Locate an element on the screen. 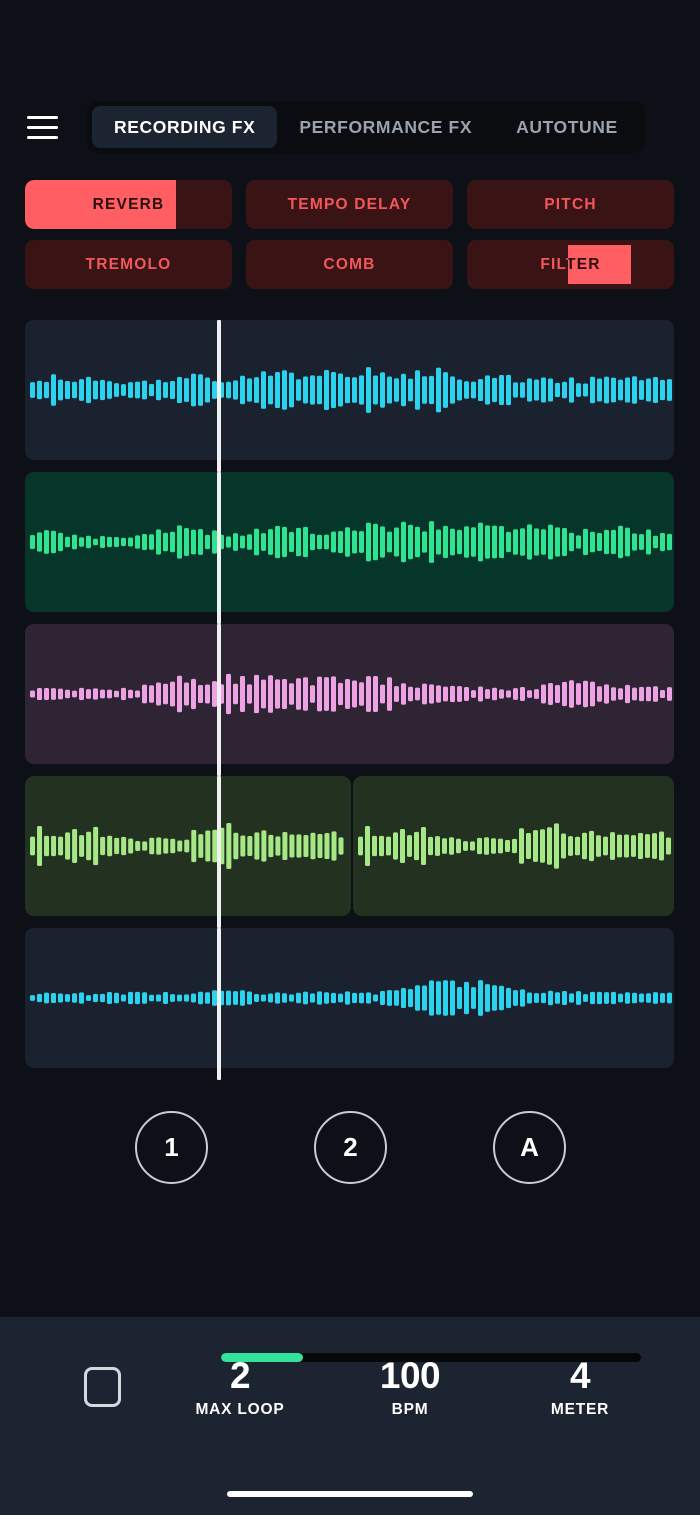 The image size is (700, 1515). loop-button-2: 2 is located at coordinates (350, 1147).